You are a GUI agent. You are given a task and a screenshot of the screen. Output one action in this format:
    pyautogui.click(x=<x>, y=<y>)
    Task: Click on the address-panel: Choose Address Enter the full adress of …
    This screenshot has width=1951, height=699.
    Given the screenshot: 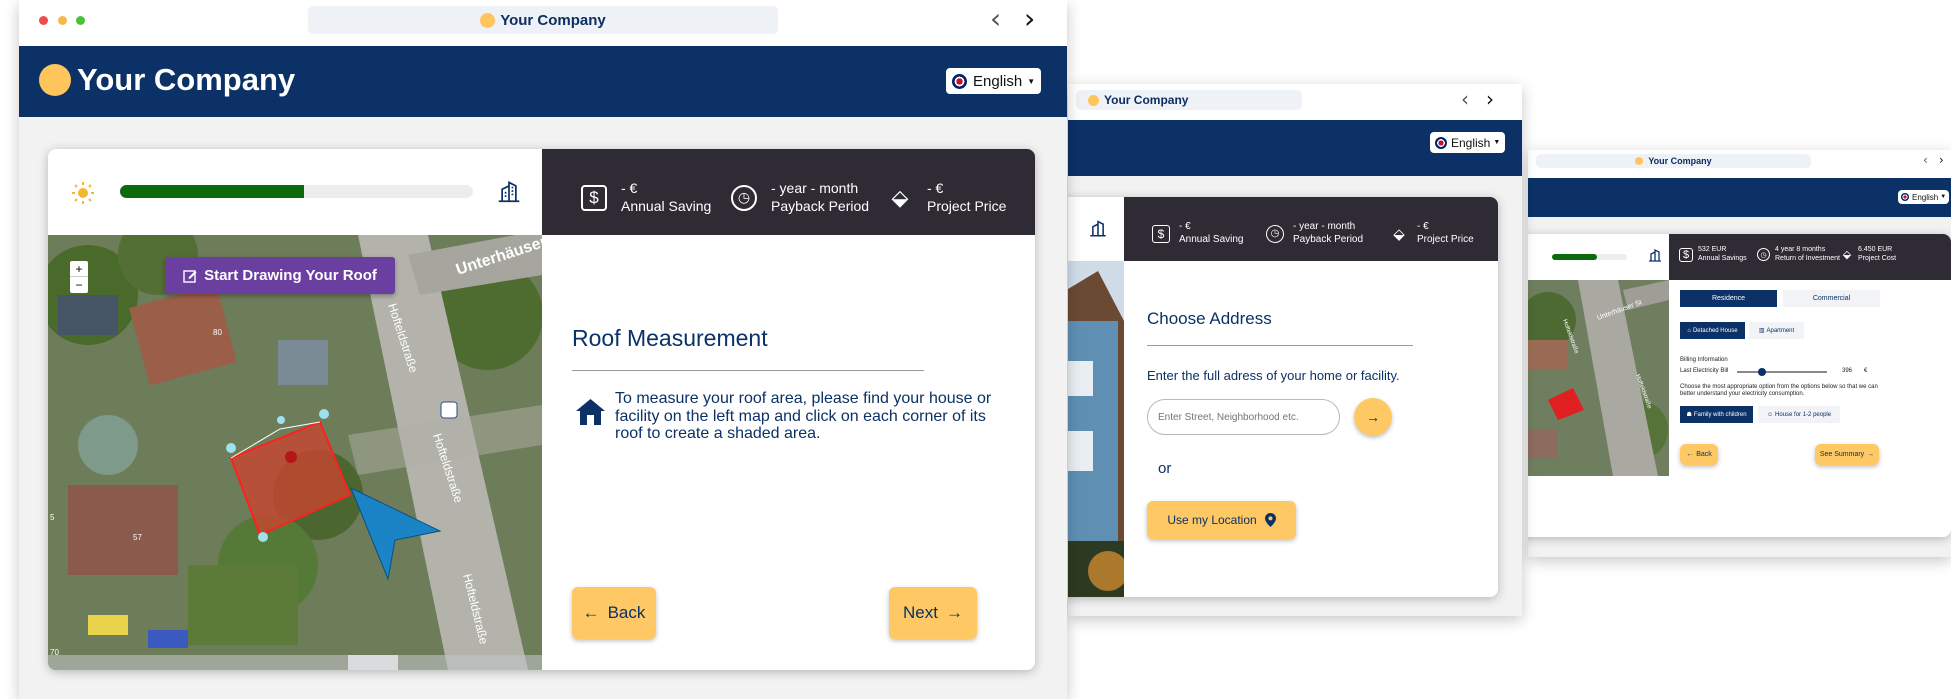 What is the action you would take?
    pyautogui.click(x=1311, y=429)
    